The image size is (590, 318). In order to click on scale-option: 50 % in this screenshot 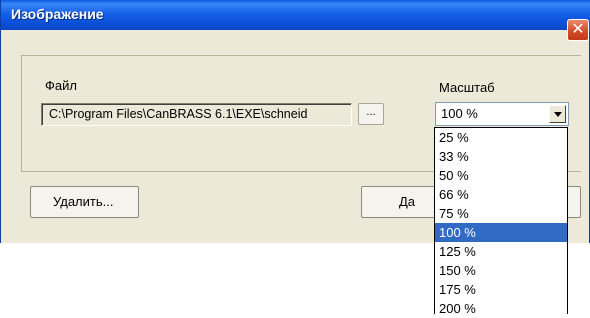, I will do `click(501, 175)`.